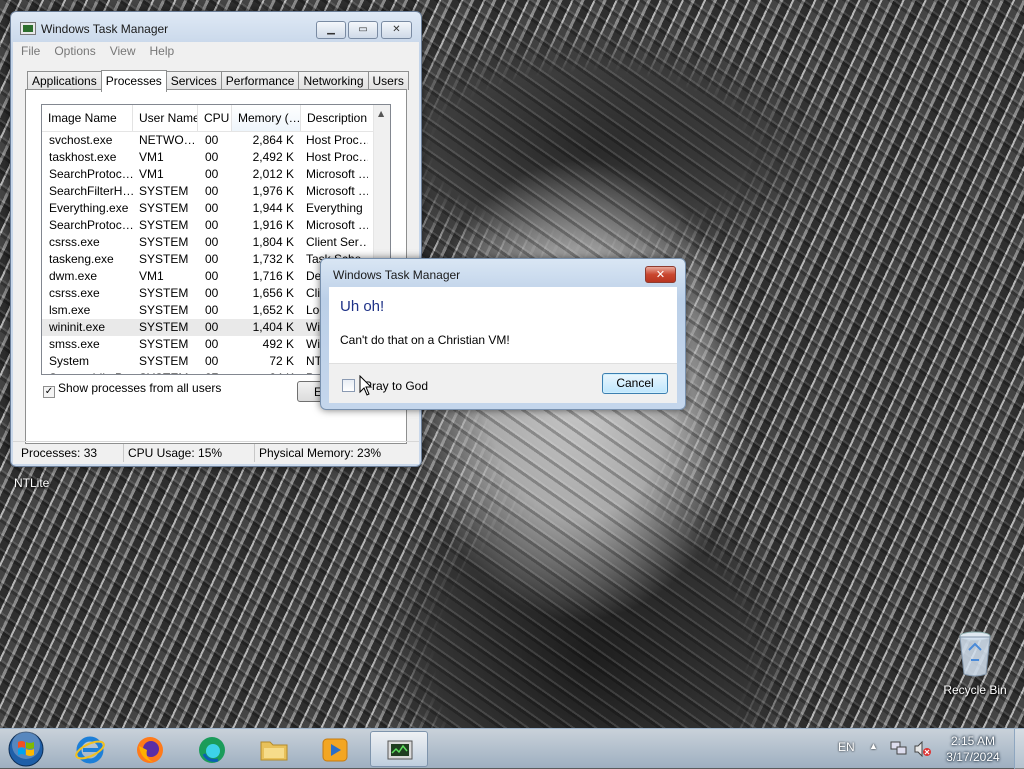 Image resolution: width=1024 pixels, height=769 pixels. I want to click on pray-checkbox, so click(348, 385).